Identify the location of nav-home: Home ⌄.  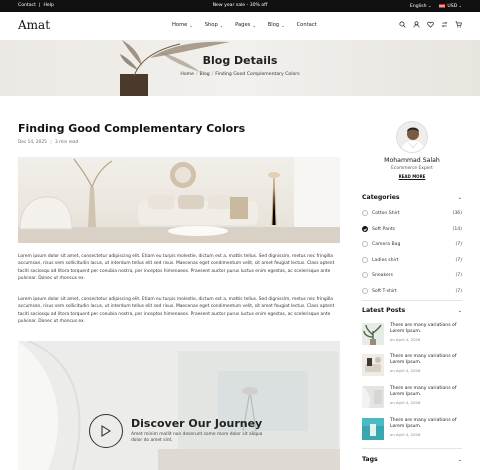
(182, 25).